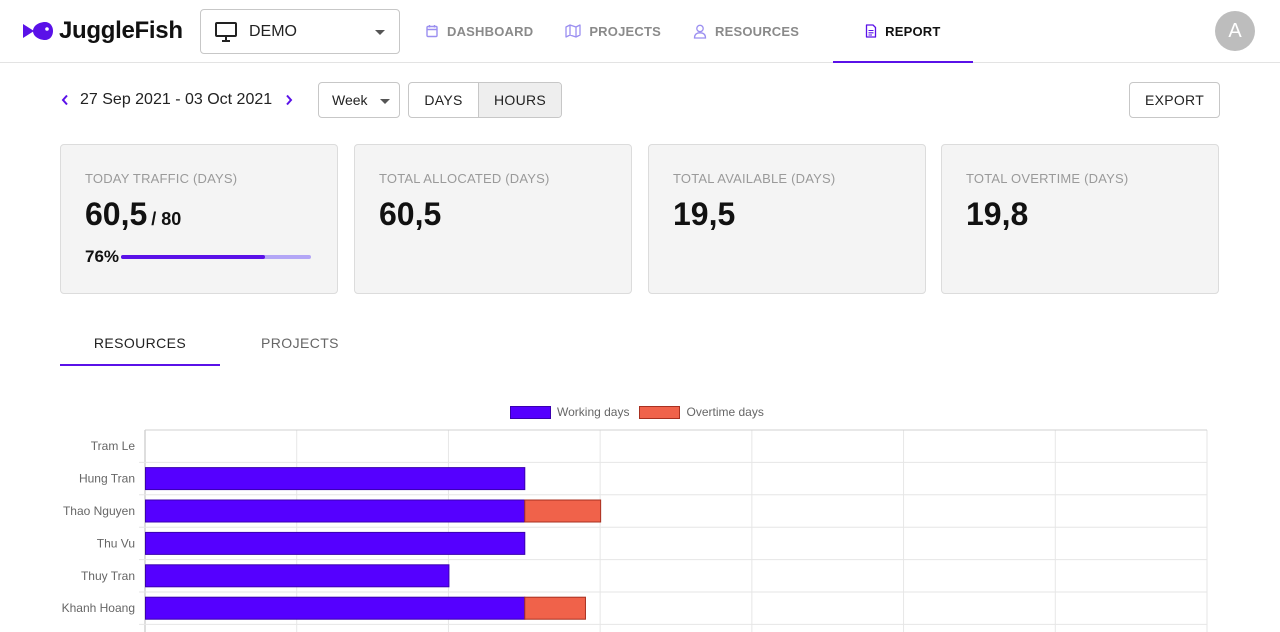 The image size is (1280, 632). Describe the element at coordinates (300, 31) in the screenshot. I see `project-select: DEMO` at that location.